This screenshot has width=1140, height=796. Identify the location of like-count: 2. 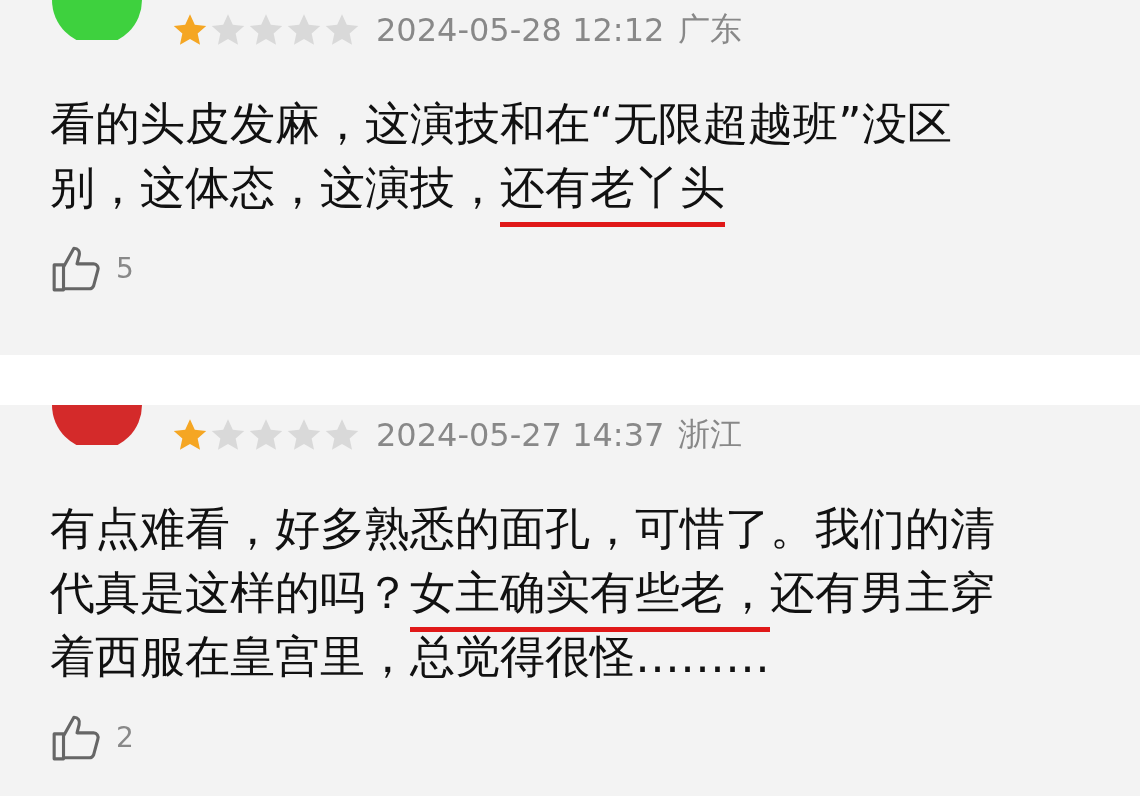
(125, 737).